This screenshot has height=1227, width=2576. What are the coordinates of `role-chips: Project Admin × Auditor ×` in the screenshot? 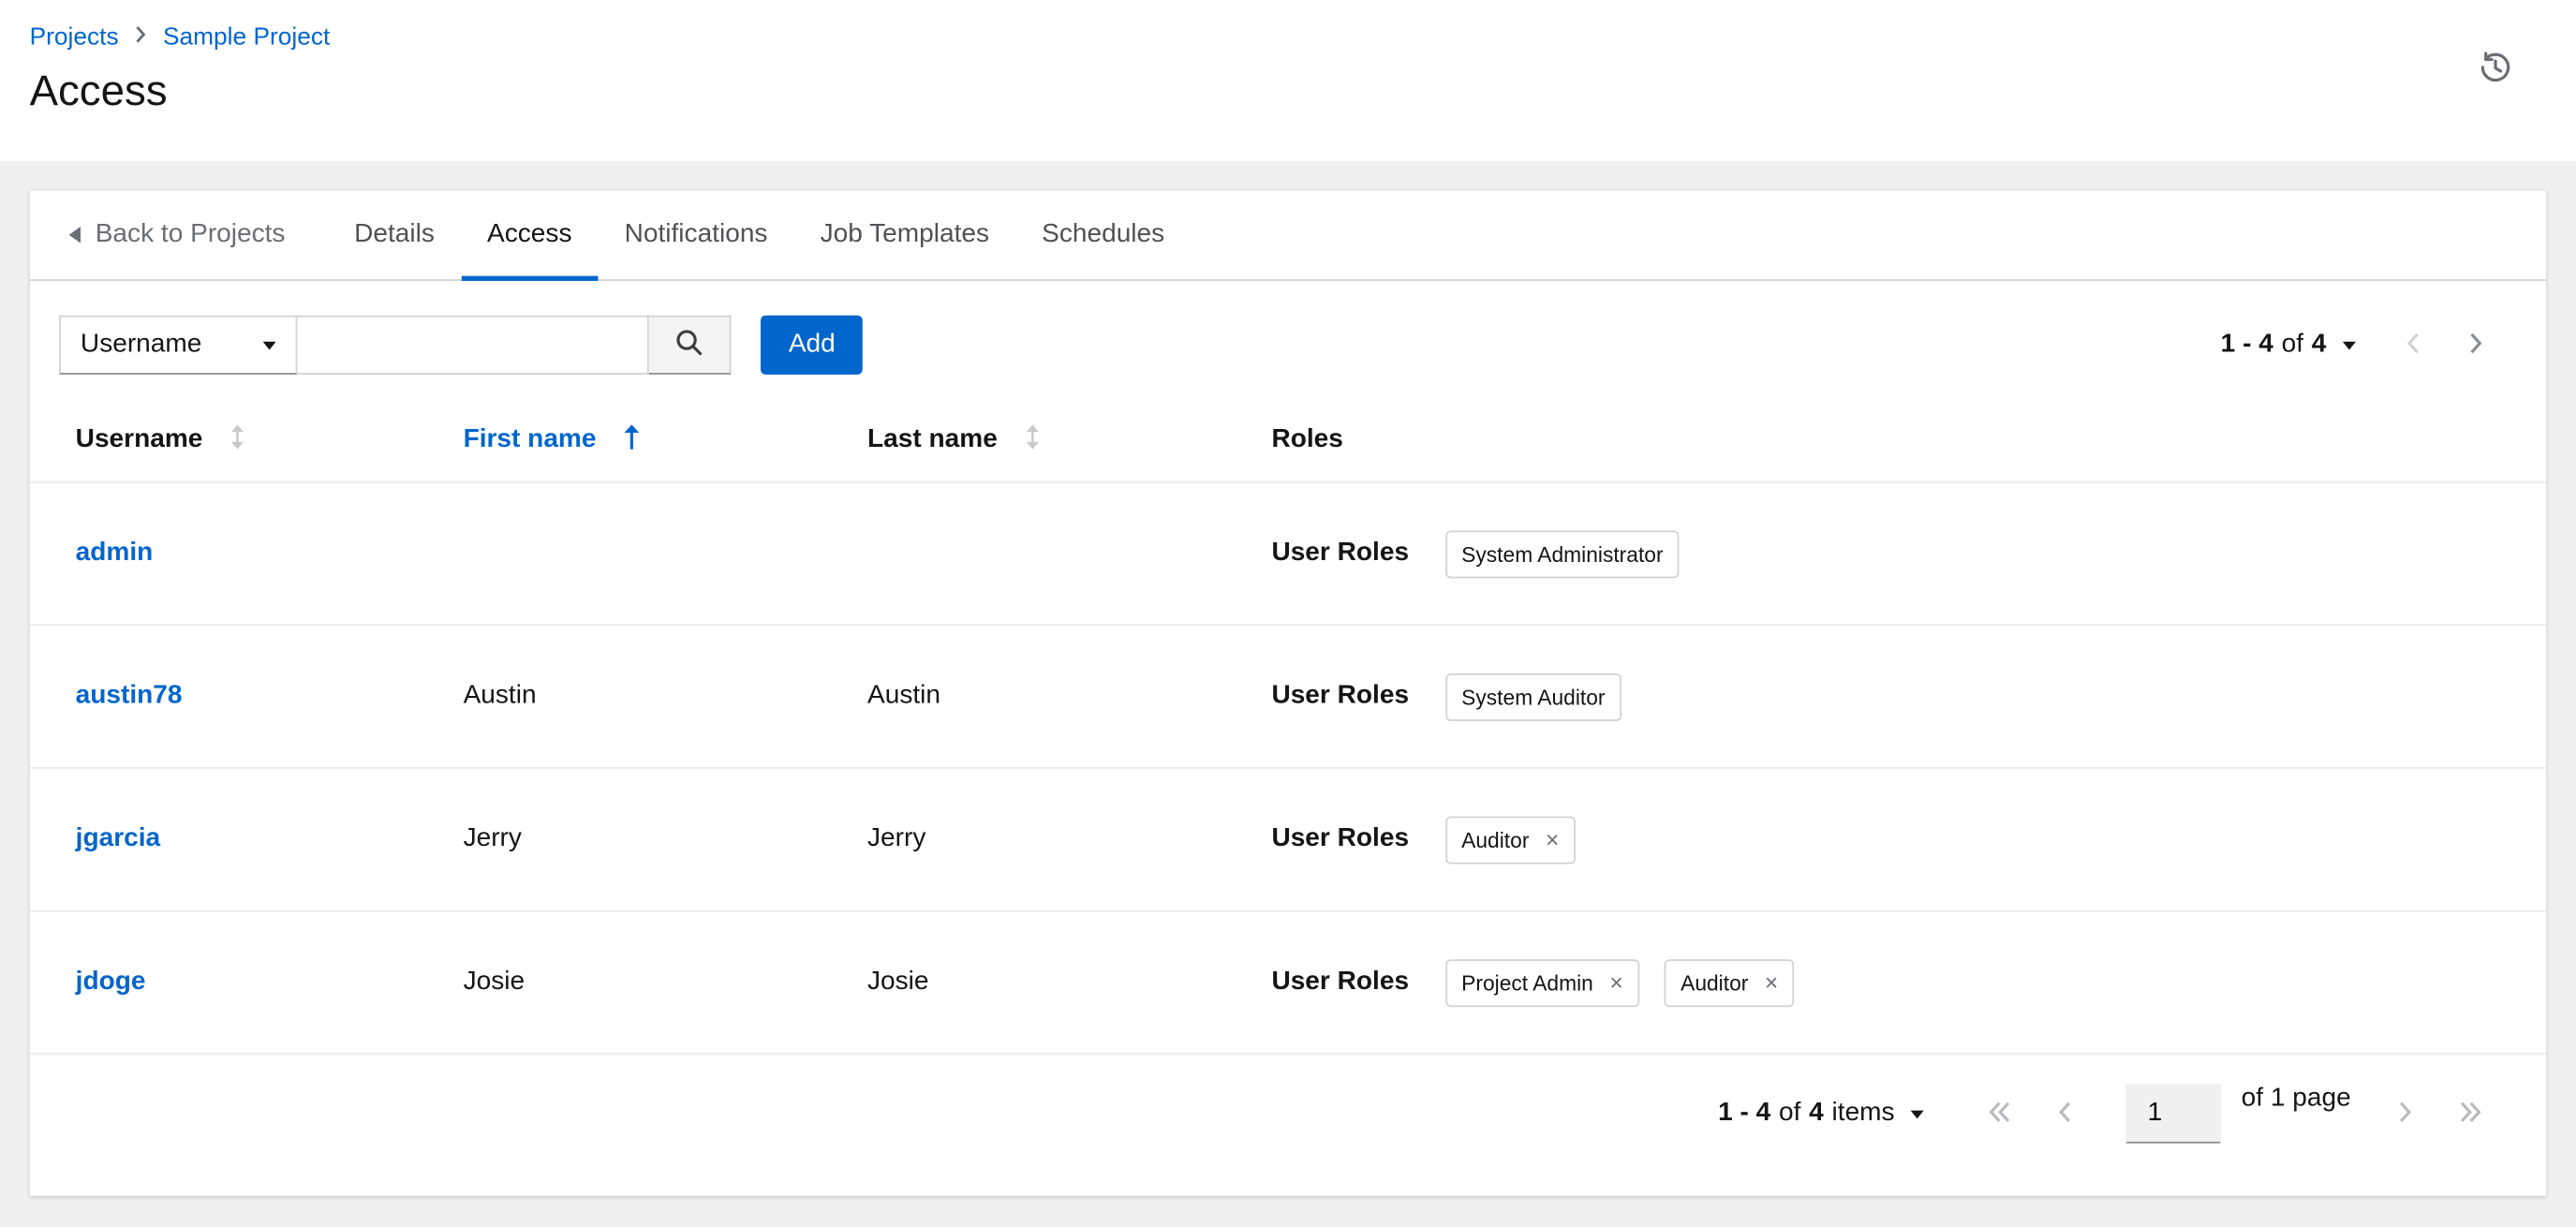 It's located at (1620, 982).